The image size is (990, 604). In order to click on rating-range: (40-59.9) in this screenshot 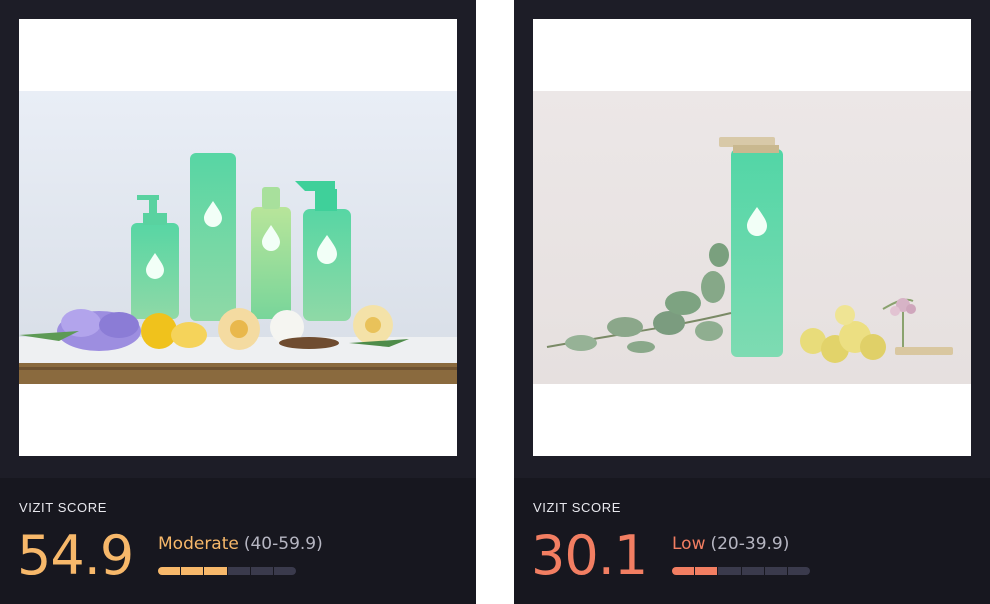, I will do `click(283, 544)`.